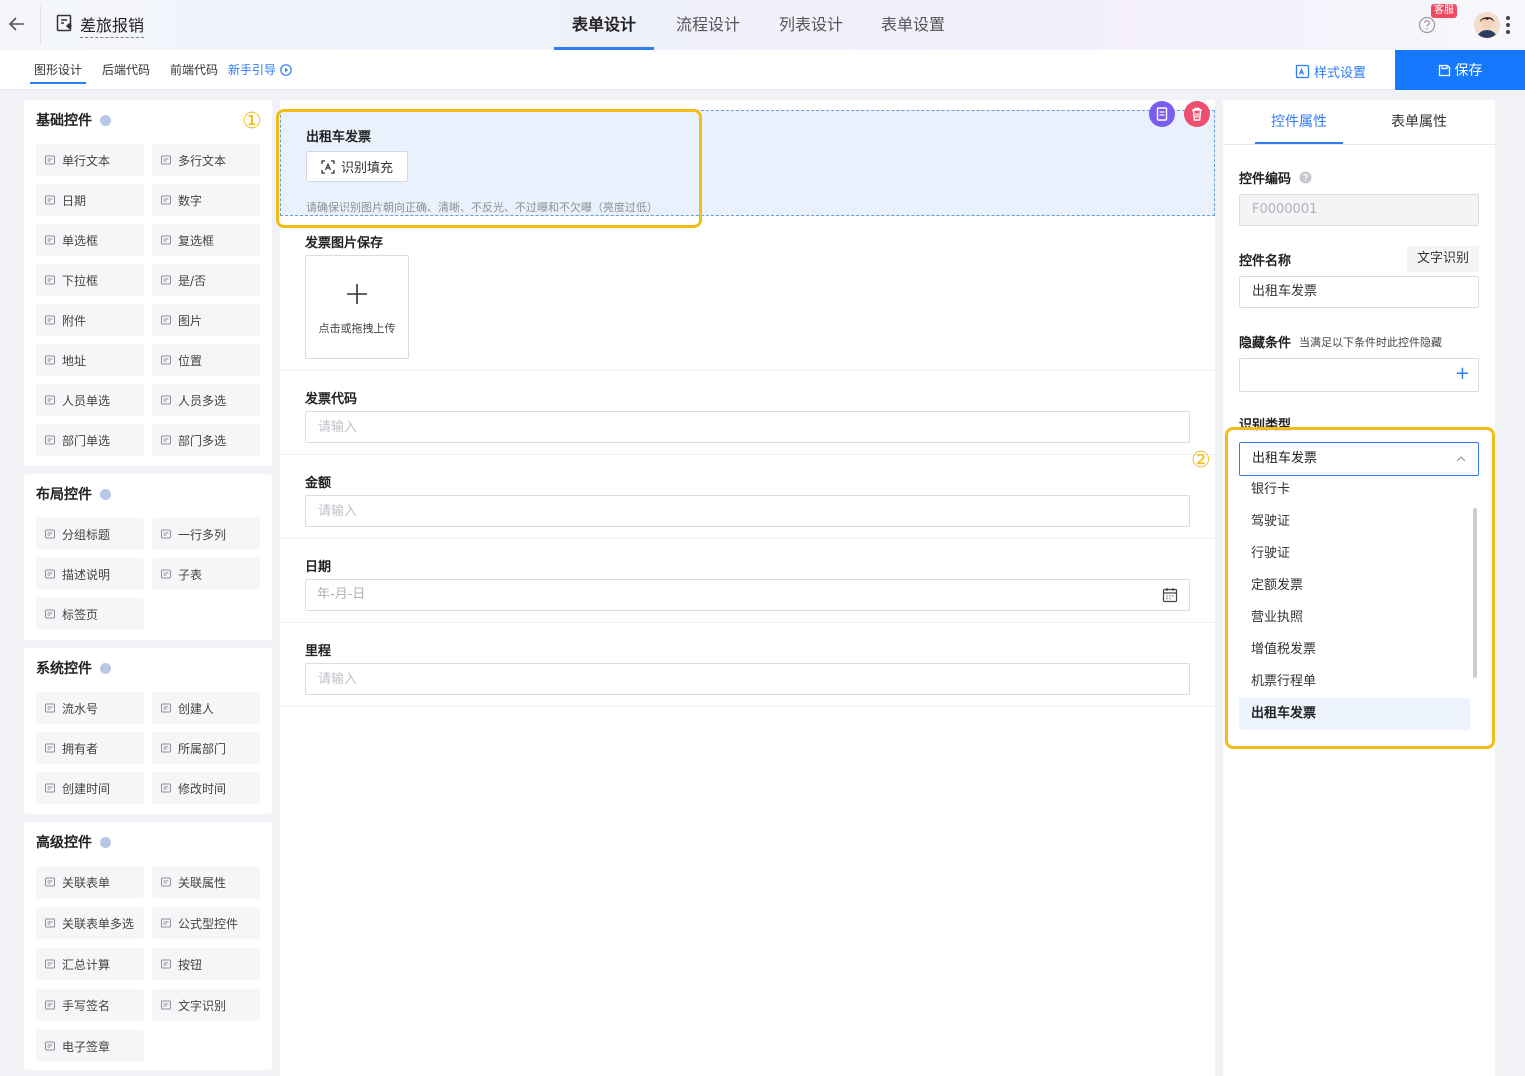  I want to click on palette-item: 复选框, so click(206, 240).